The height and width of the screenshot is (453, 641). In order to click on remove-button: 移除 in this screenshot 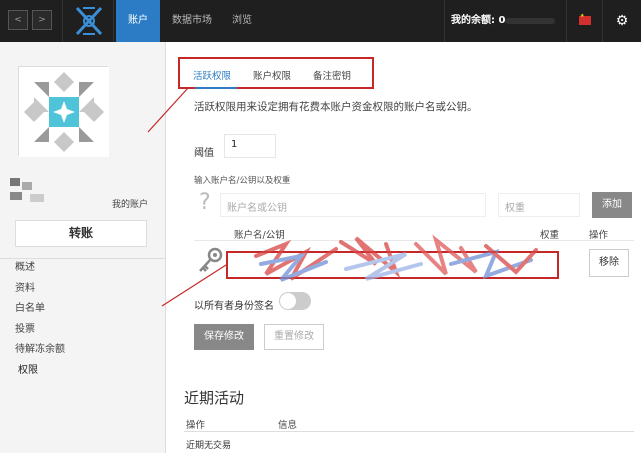, I will do `click(609, 263)`.